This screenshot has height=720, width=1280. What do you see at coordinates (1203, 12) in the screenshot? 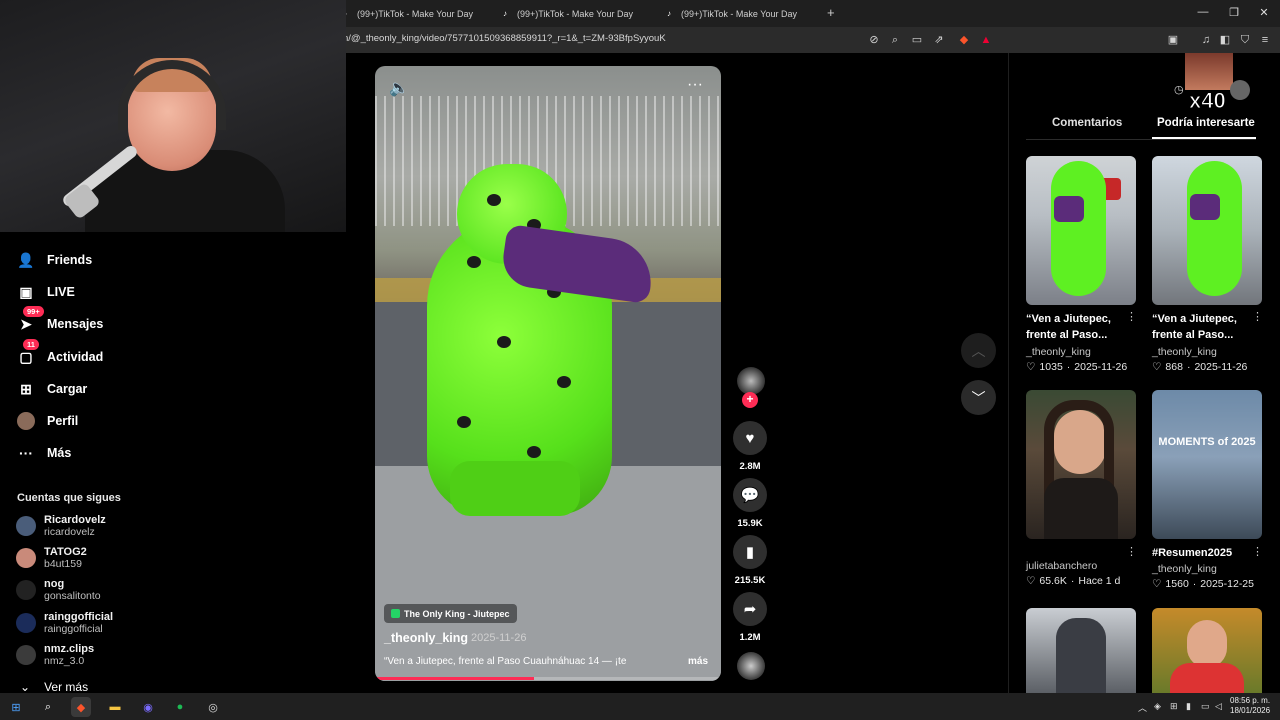
I see `minimize-icon: —` at bounding box center [1203, 12].